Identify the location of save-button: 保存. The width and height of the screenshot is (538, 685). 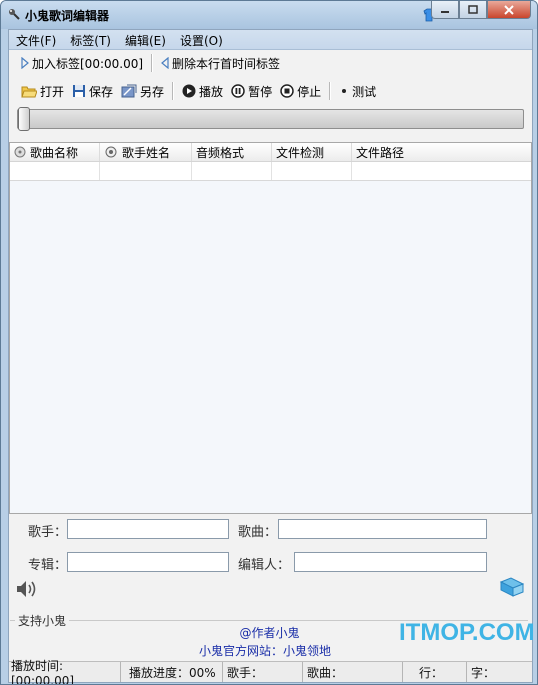
(92, 91).